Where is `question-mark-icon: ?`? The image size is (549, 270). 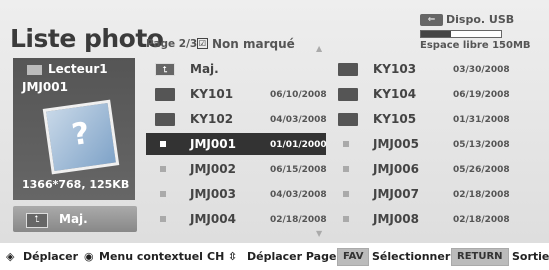
question-mark-icon: ? is located at coordinates (80, 134).